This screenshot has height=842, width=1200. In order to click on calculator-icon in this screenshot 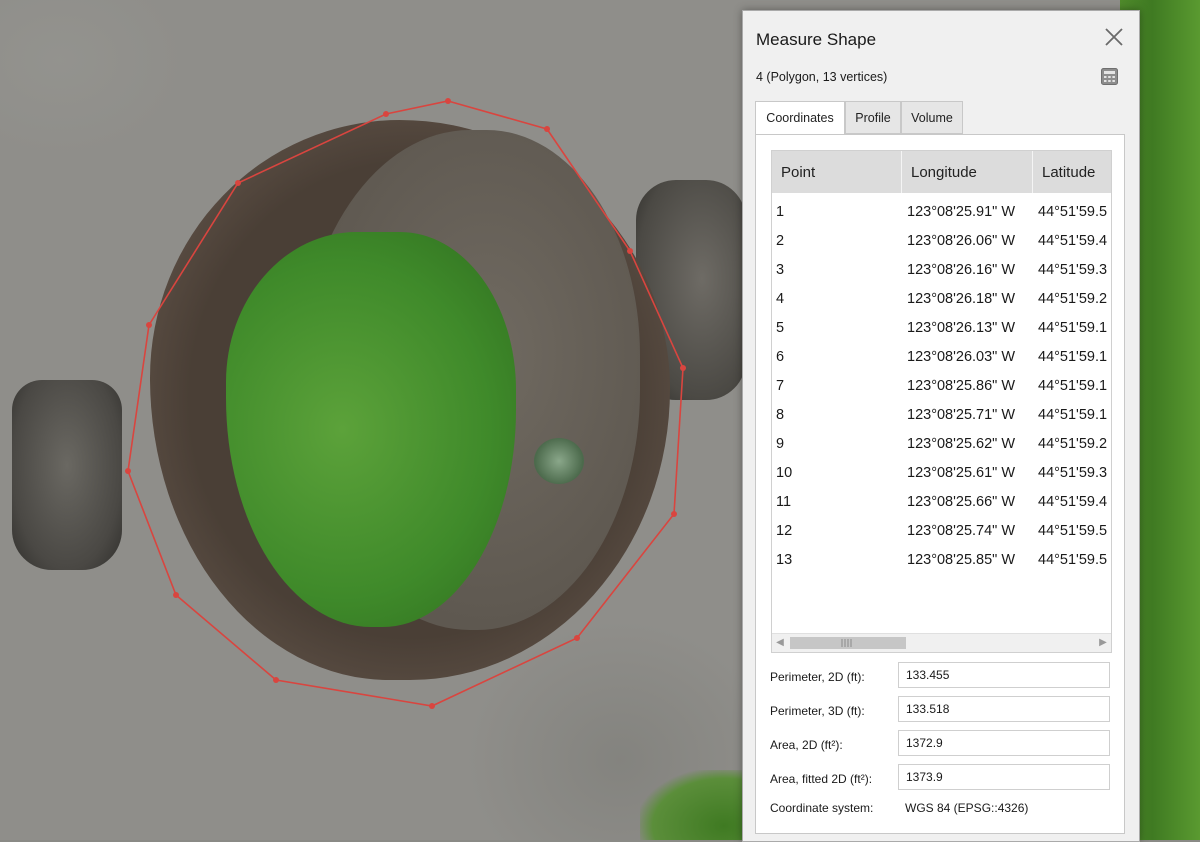, I will do `click(1109, 76)`.